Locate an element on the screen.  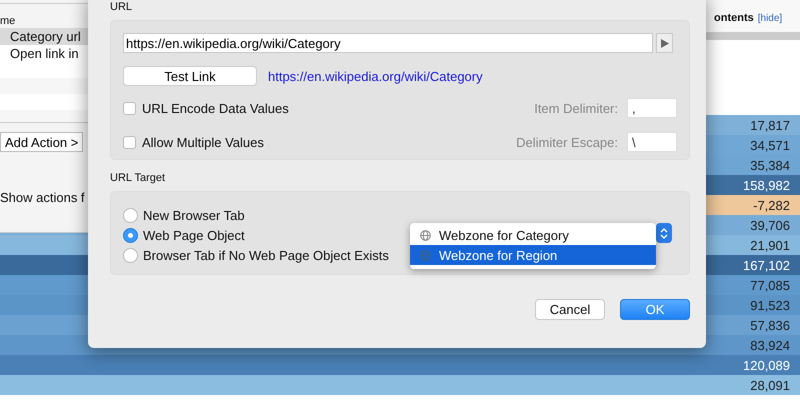
menu-item: Webzone for Category is located at coordinates (533, 235).